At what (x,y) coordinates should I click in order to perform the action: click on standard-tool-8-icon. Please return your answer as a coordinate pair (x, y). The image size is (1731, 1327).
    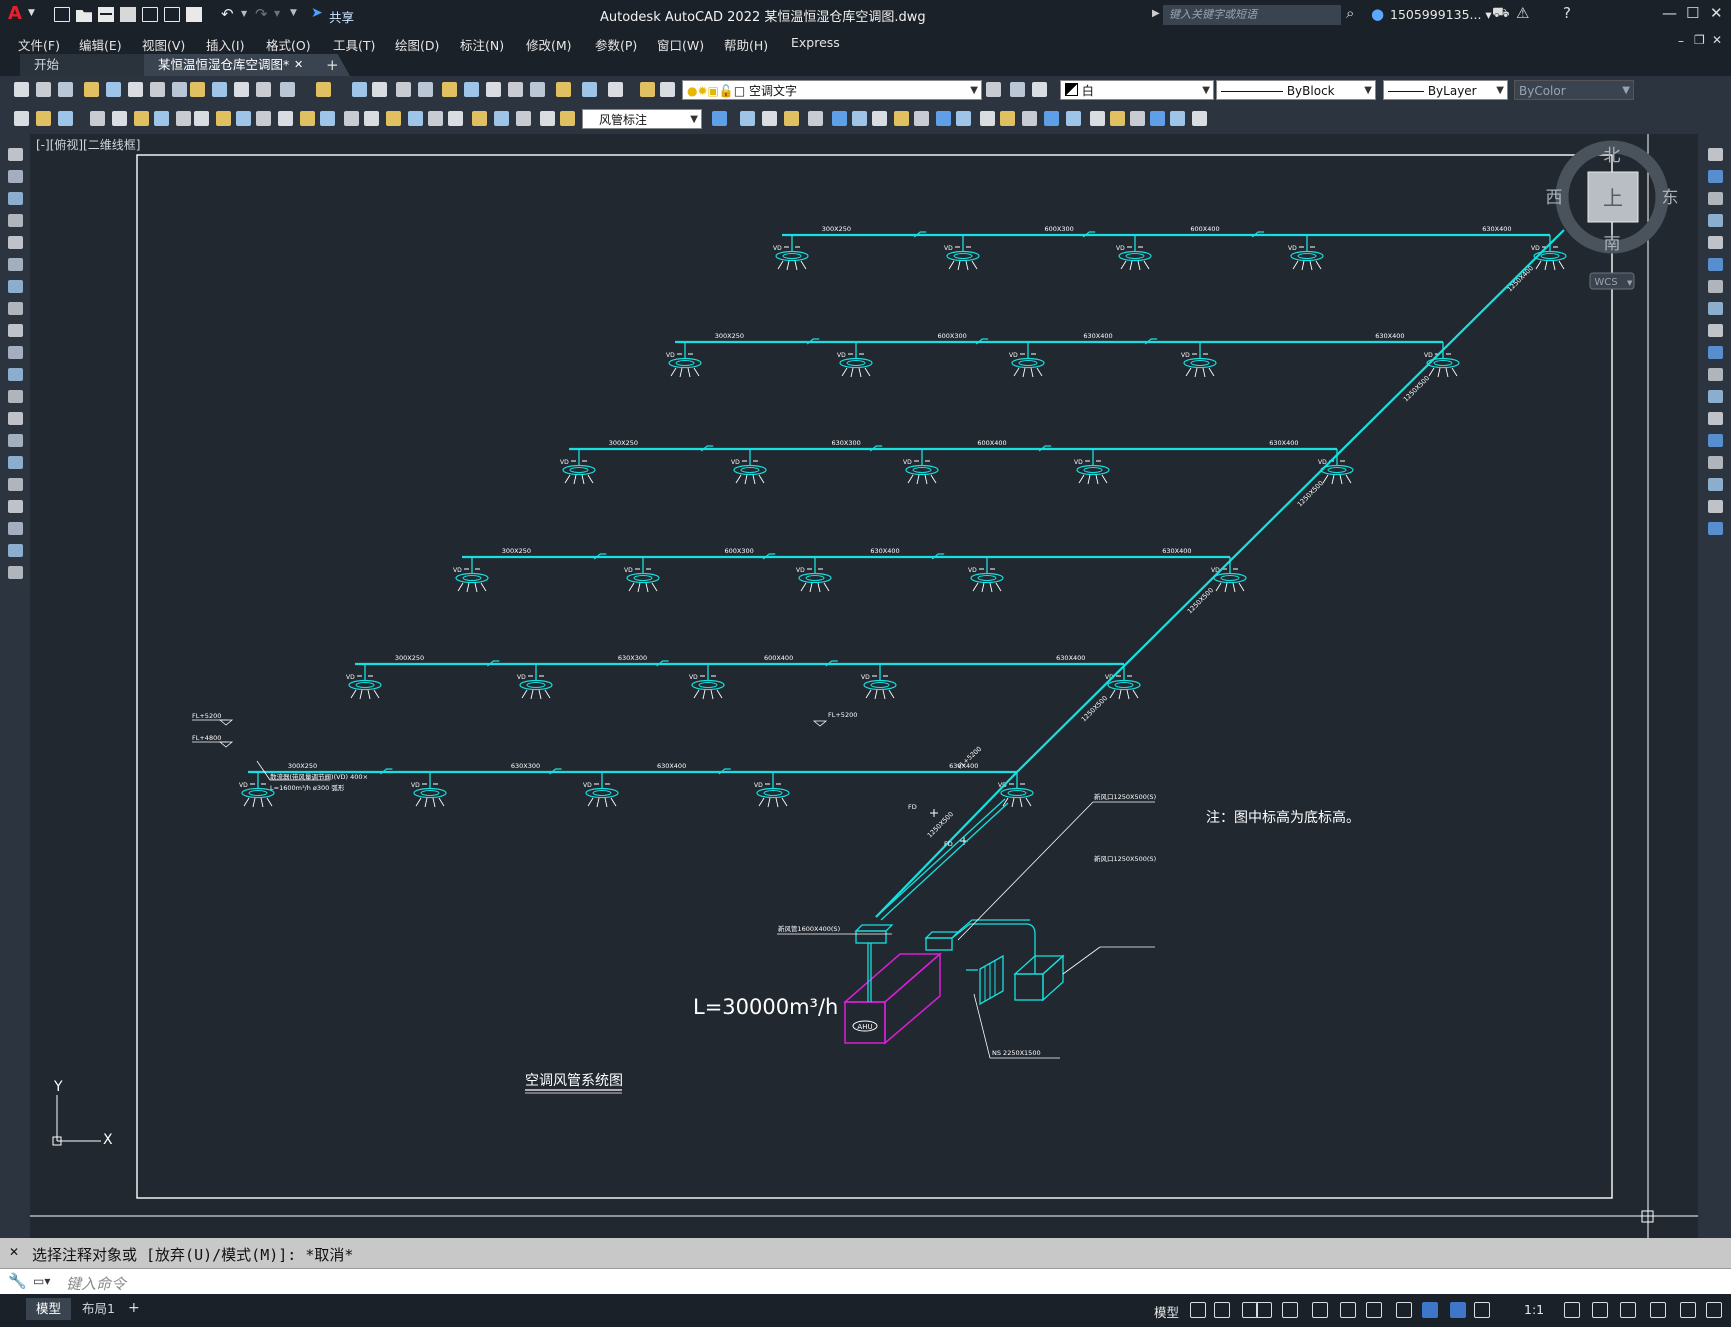
    Looking at the image, I should click on (179, 89).